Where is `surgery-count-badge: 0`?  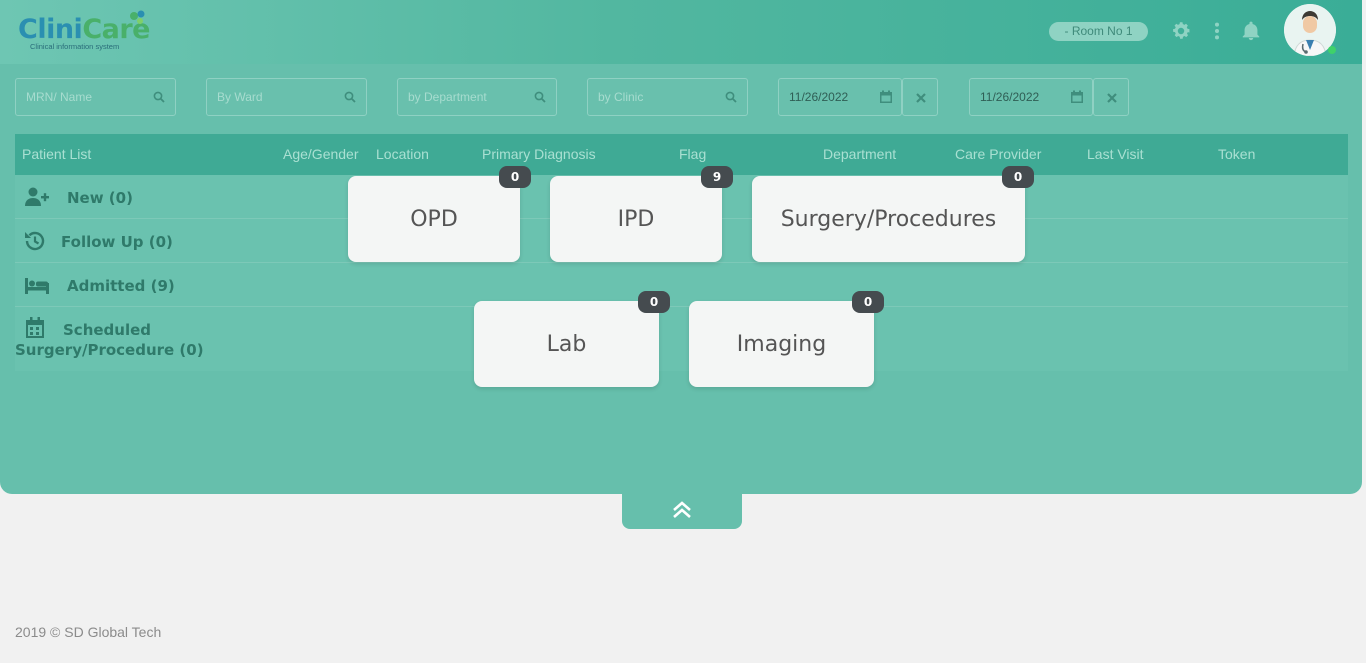 surgery-count-badge: 0 is located at coordinates (1018, 177).